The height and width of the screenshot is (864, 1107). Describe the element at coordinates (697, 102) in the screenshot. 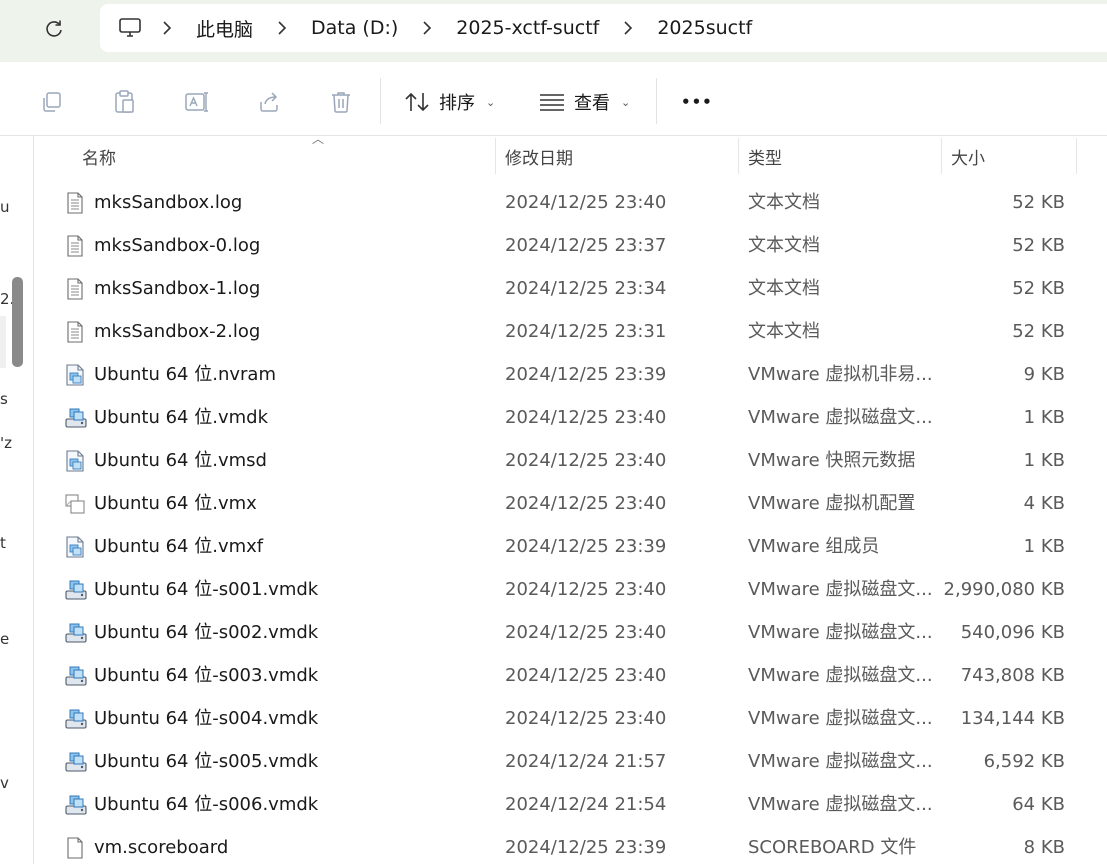

I see `more-options-button: •••` at that location.